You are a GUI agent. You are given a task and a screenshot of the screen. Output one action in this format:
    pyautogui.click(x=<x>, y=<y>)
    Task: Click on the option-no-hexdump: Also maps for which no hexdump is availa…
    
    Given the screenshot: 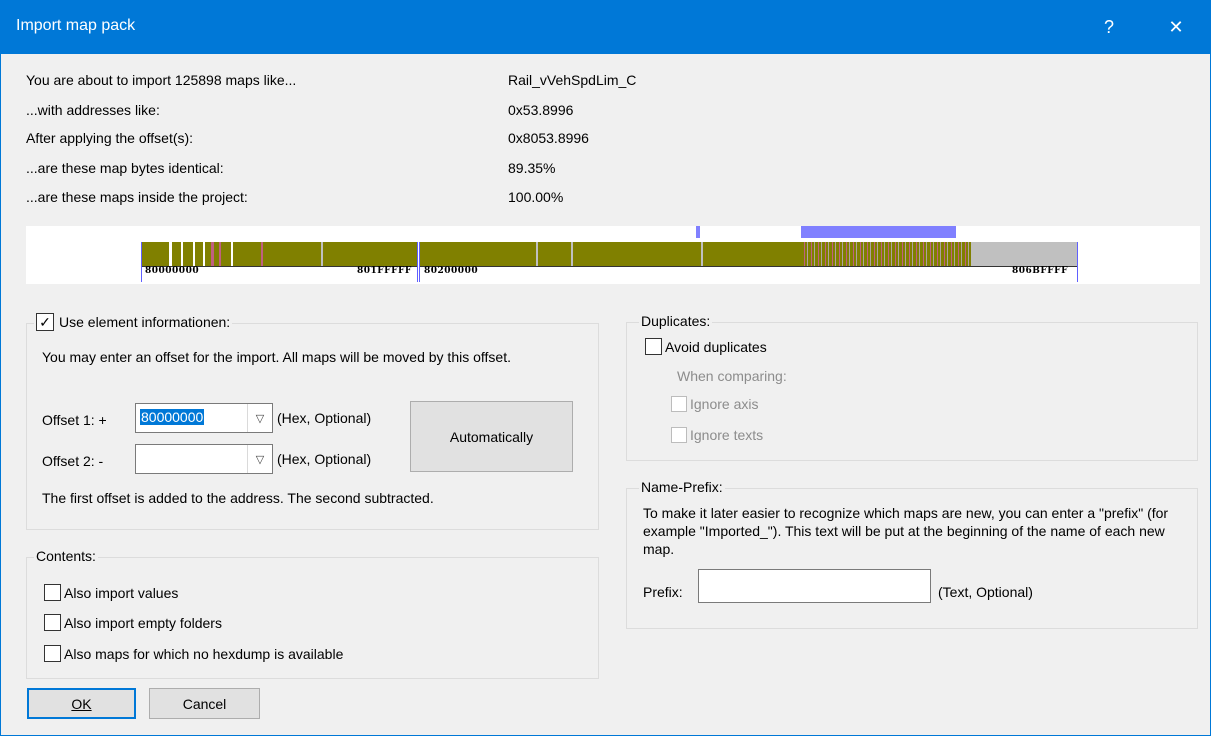 What is the action you would take?
    pyautogui.click(x=193, y=653)
    